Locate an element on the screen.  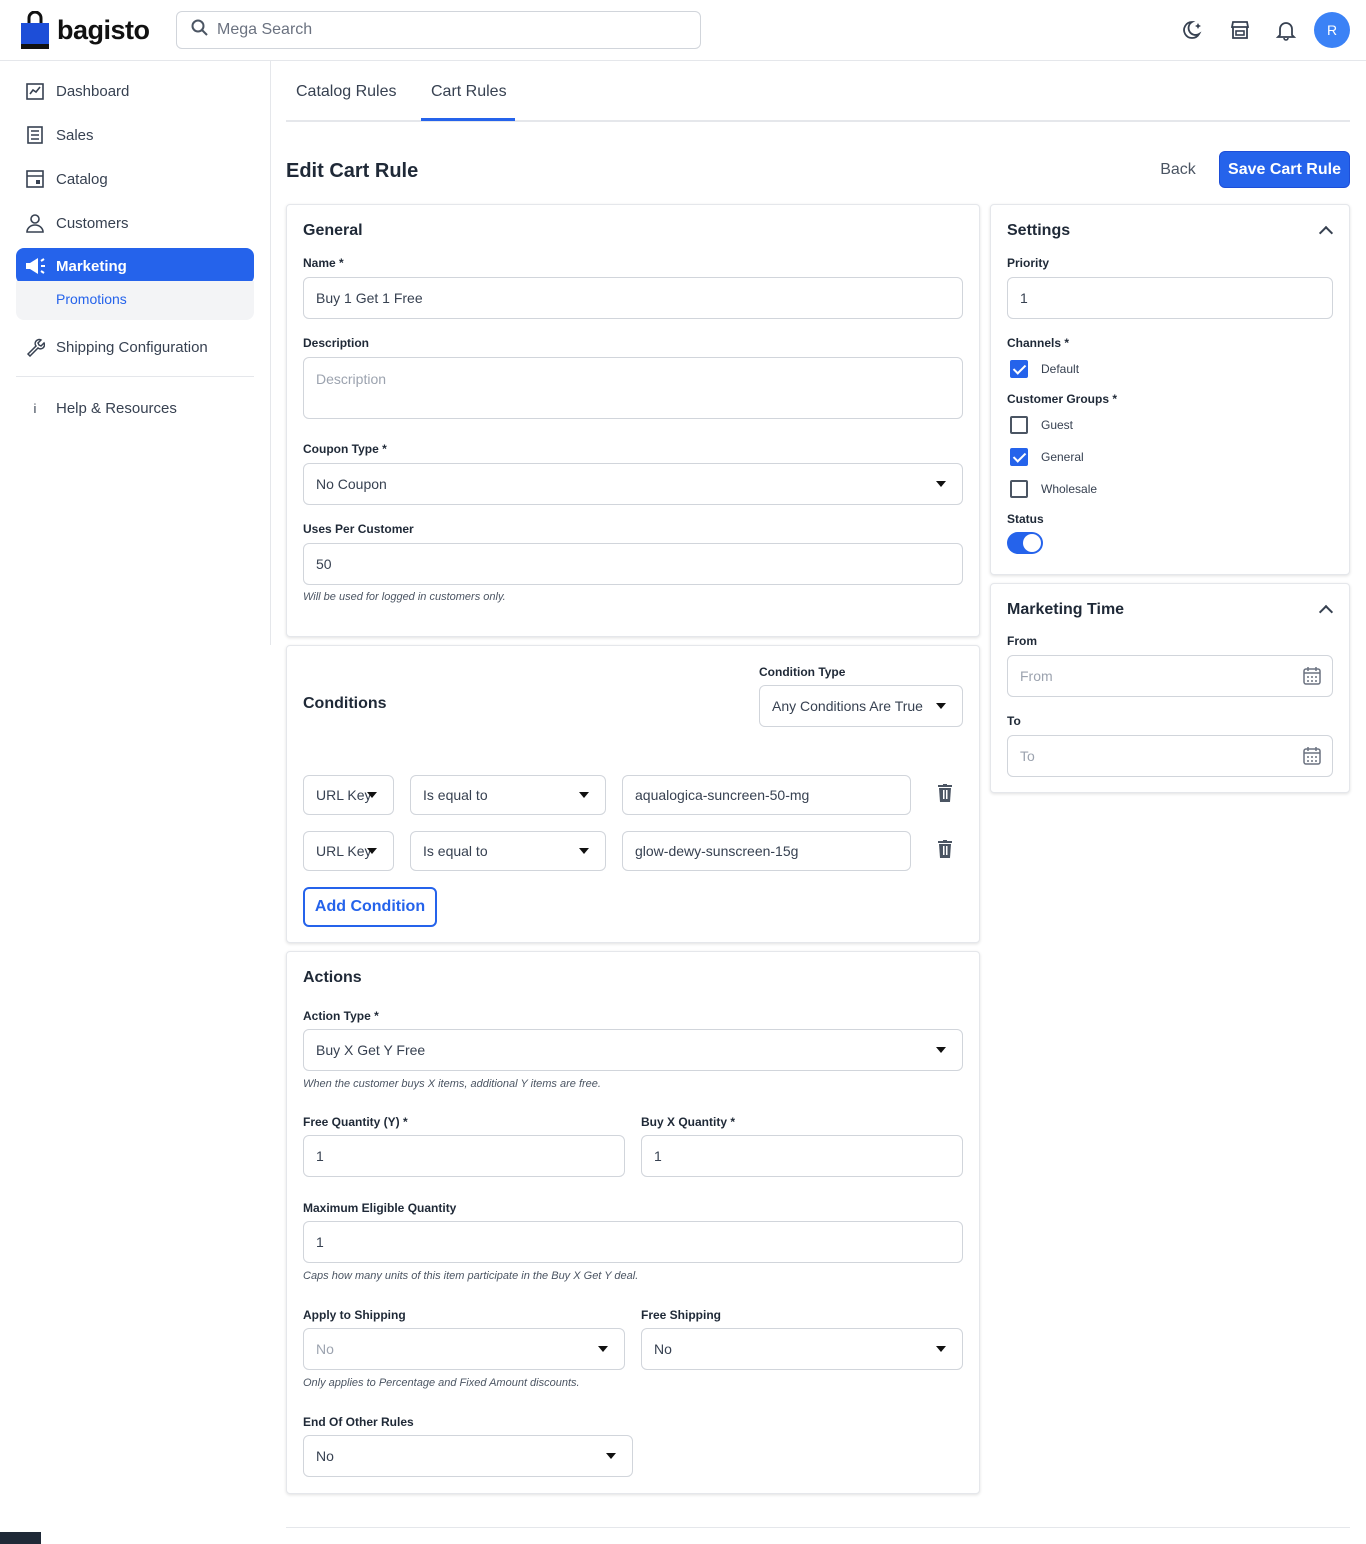
sidebar-item-help-resources: i Help & Resources is located at coordinates (135, 408).